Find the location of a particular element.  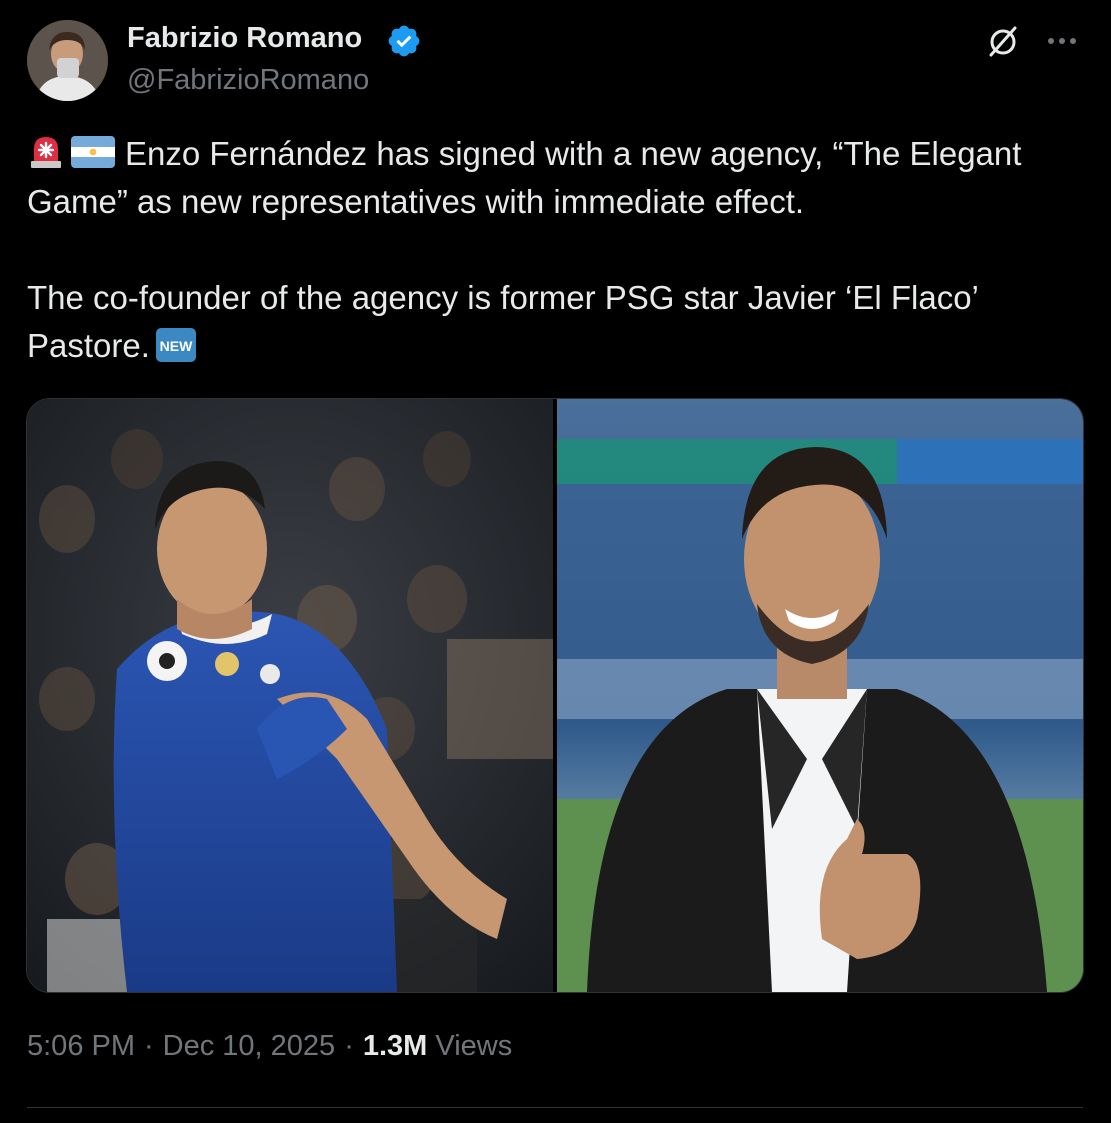

tweet-time: 5:06 PM · Dec 10, 2025 is located at coordinates (181, 1046).